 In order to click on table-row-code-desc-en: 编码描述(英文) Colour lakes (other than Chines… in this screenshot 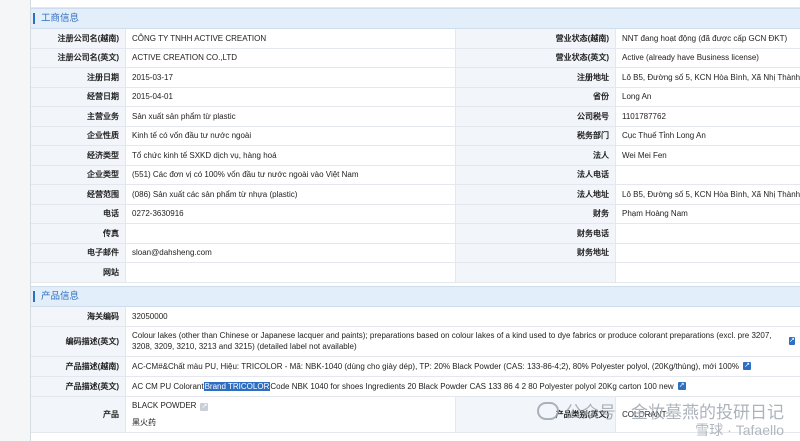, I will do `click(415, 341)`.